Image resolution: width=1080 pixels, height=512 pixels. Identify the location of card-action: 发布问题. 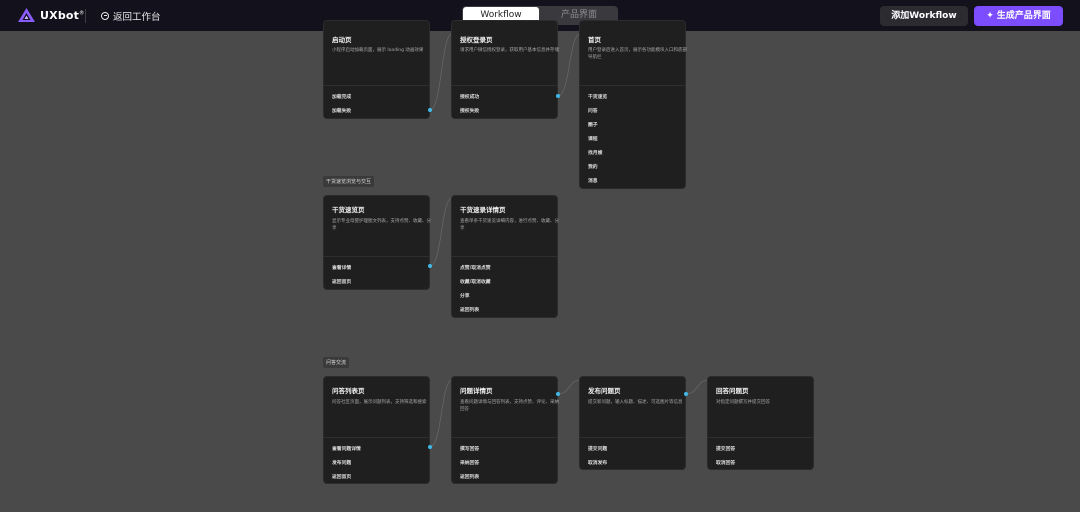
(341, 462).